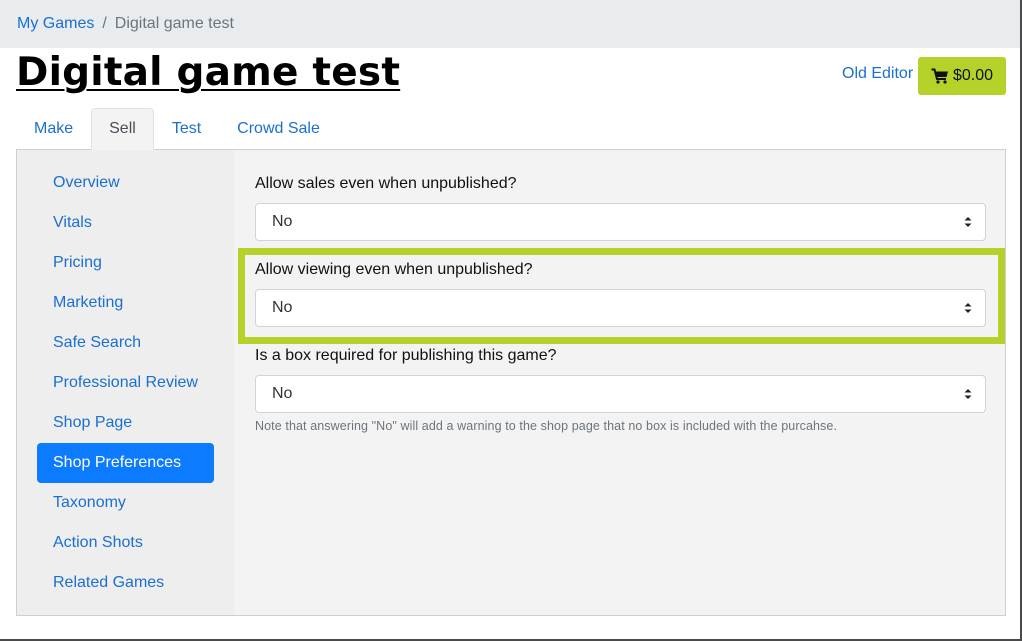 The height and width of the screenshot is (641, 1022). I want to click on allow-viewing-label: Allow viewing even when unpublished?, so click(394, 269).